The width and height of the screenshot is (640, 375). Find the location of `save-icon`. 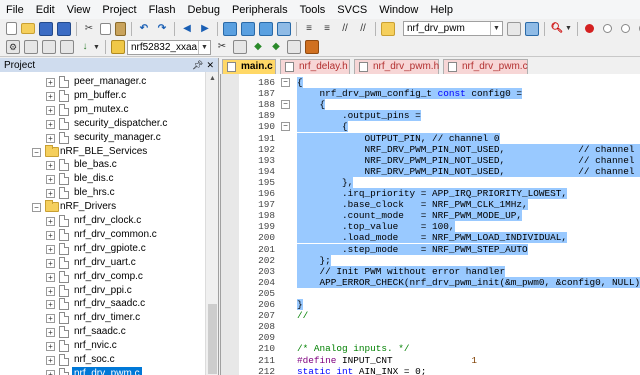

save-icon is located at coordinates (46, 28).